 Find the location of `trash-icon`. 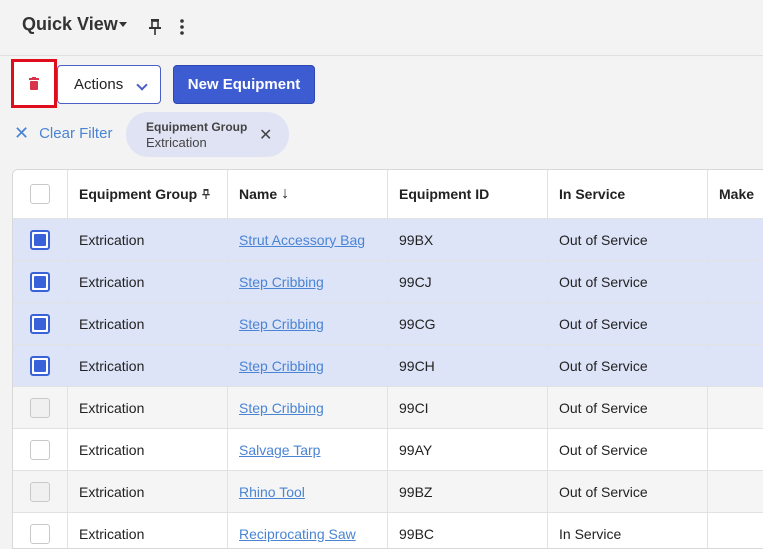

trash-icon is located at coordinates (34, 83).